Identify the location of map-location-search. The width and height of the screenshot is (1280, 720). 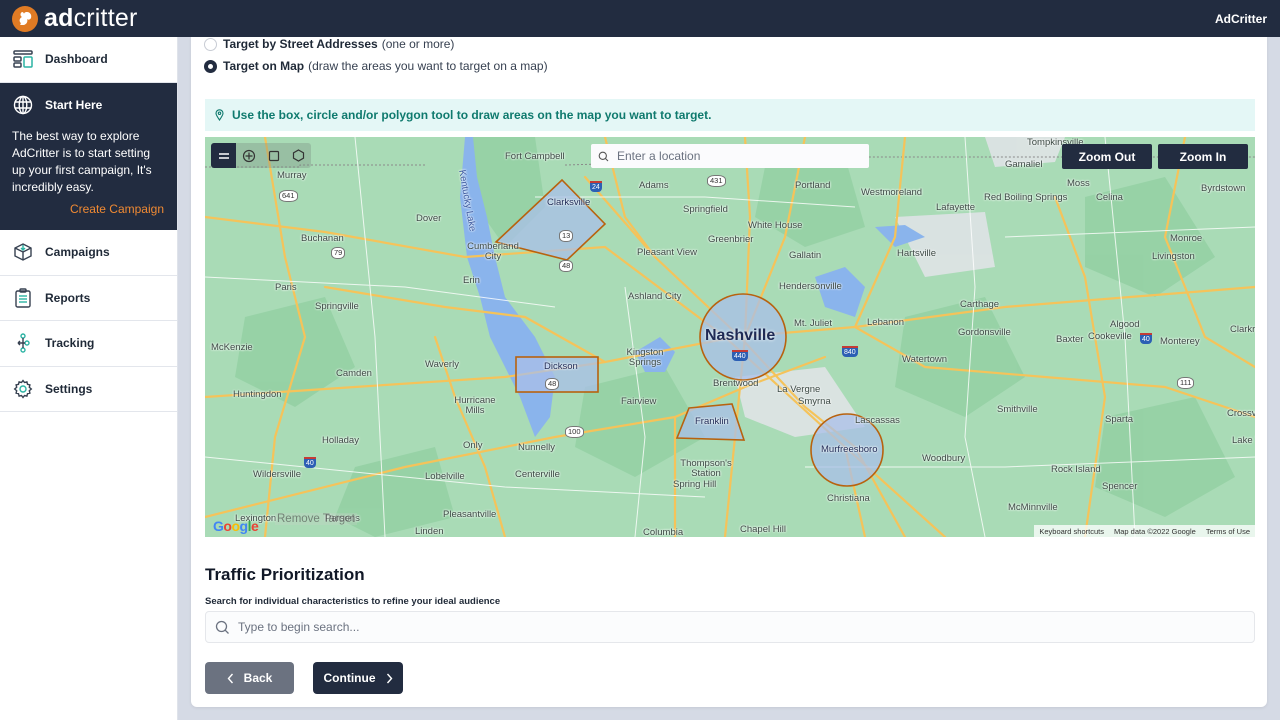
(730, 156).